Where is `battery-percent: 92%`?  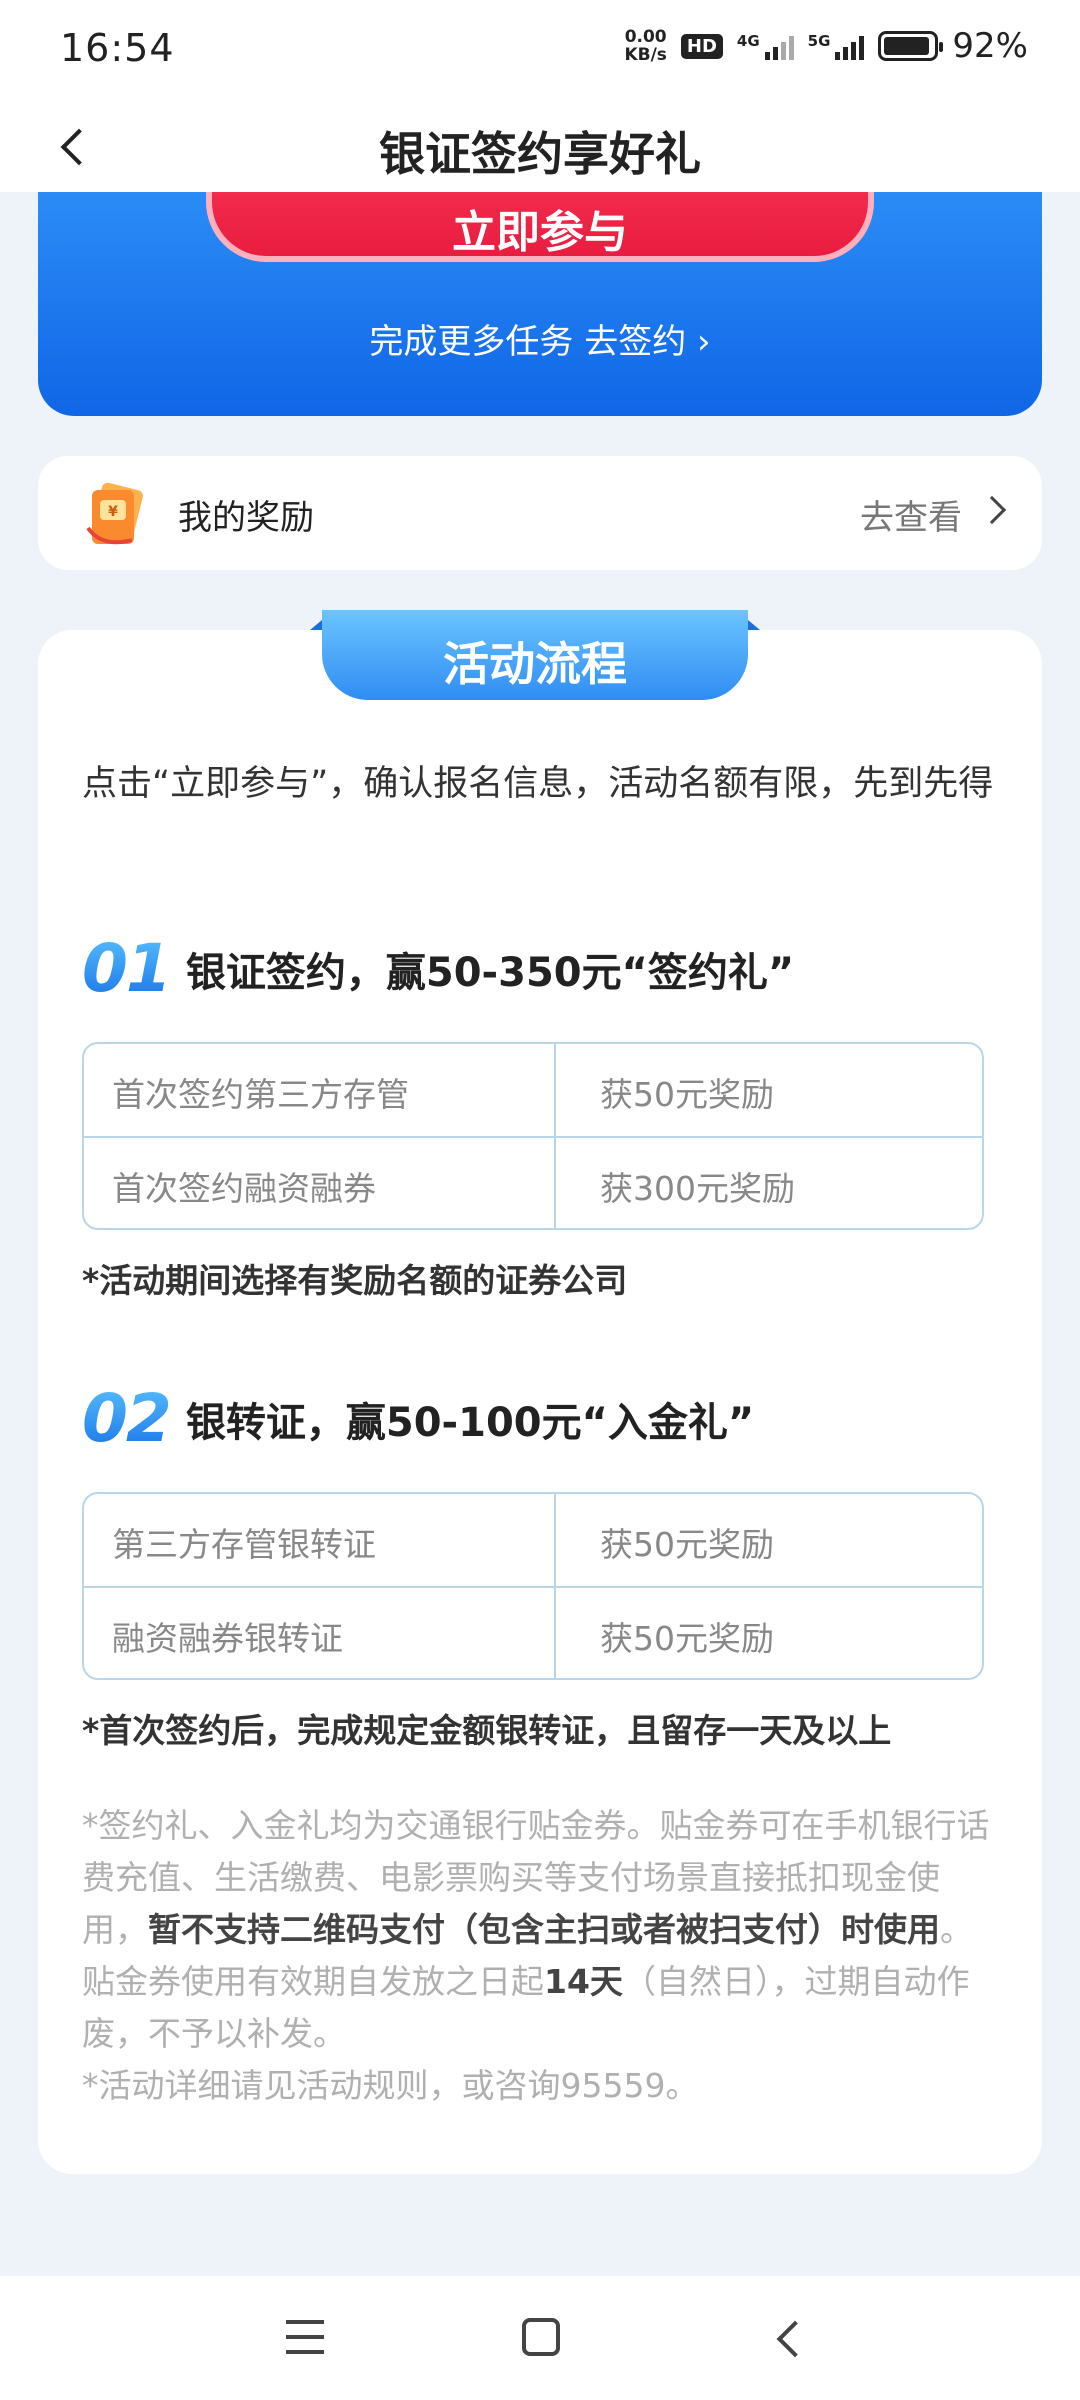 battery-percent: 92% is located at coordinates (990, 46).